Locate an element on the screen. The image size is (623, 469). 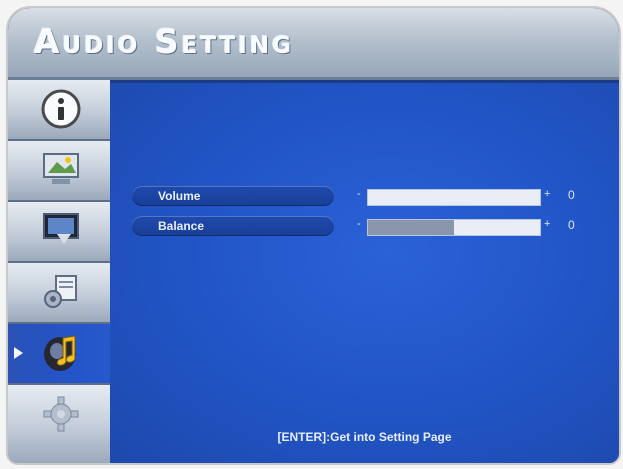
balance-value: 0 is located at coordinates (571, 225).